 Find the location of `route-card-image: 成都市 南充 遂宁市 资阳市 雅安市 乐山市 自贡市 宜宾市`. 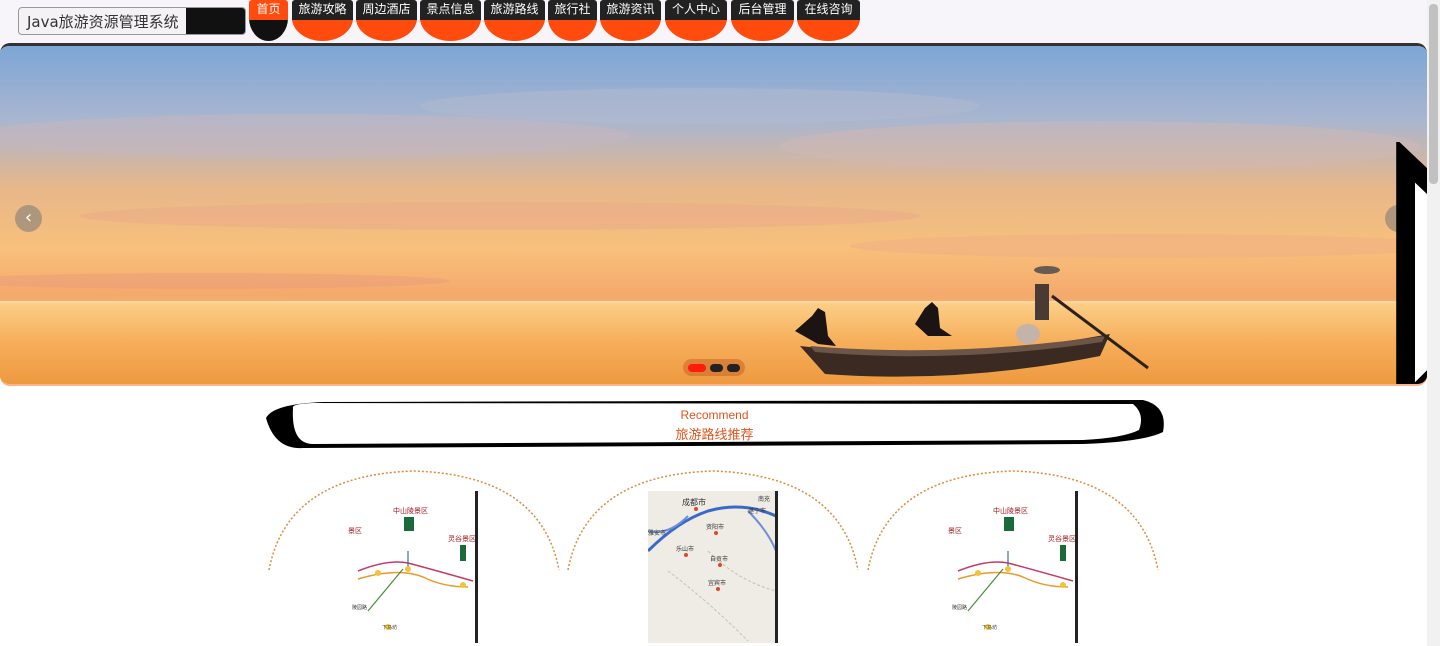

route-card-image: 成都市 南充 遂宁市 资阳市 雅安市 乐山市 自贡市 宜宾市 is located at coordinates (713, 567).